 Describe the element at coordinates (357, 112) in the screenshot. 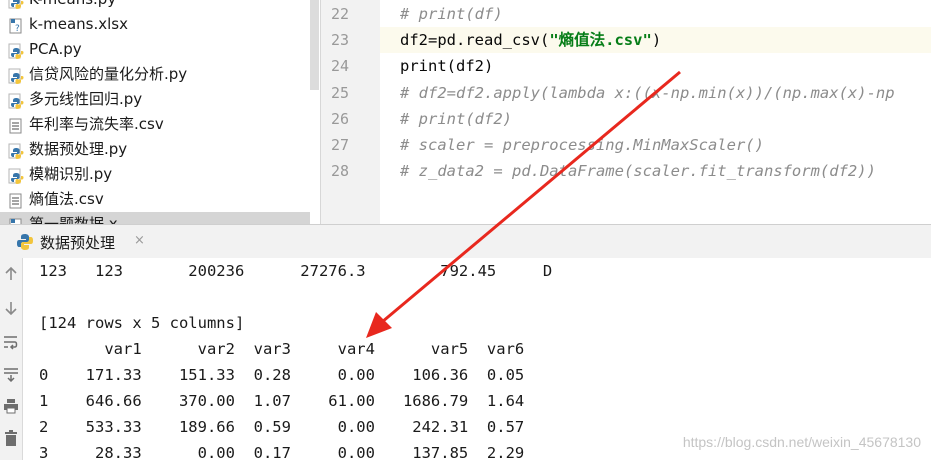

I see `editor-gutter: 22 23 24 25 26 27 28` at that location.